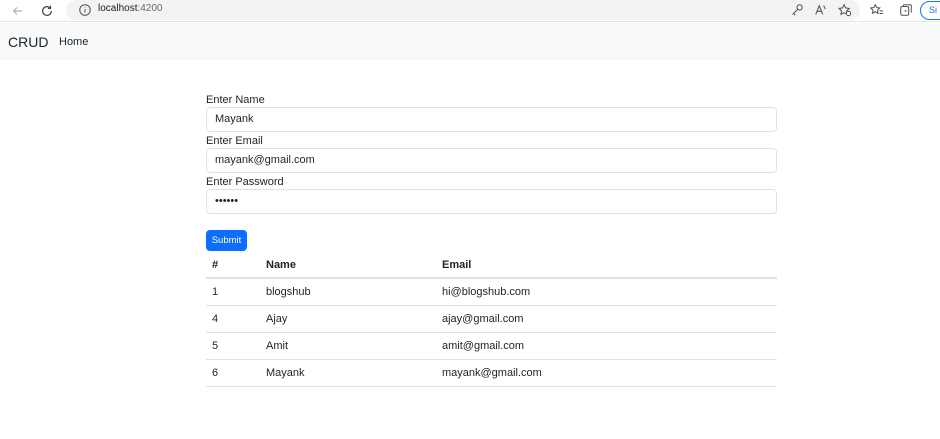  Describe the element at coordinates (821, 10) in the screenshot. I see `read-aloud-icon` at that location.